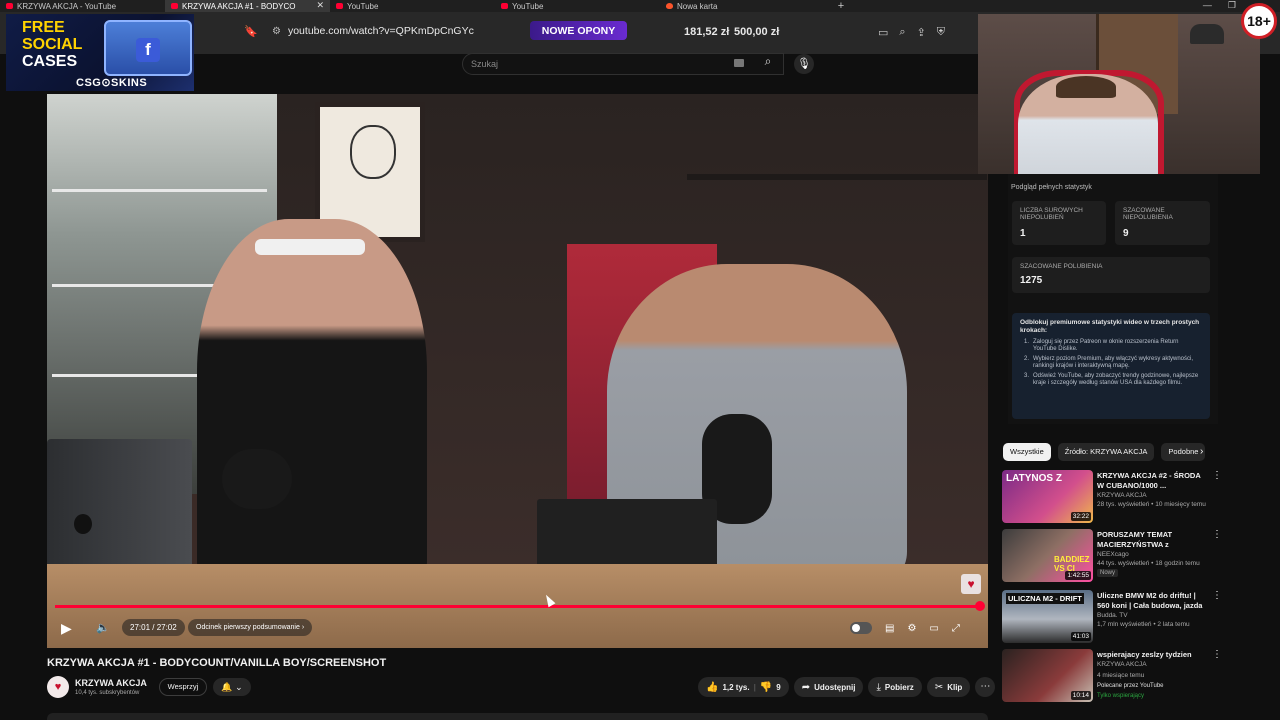 This screenshot has width=1280, height=720. I want to click on channel-watermark-icon: ♥, so click(971, 584).